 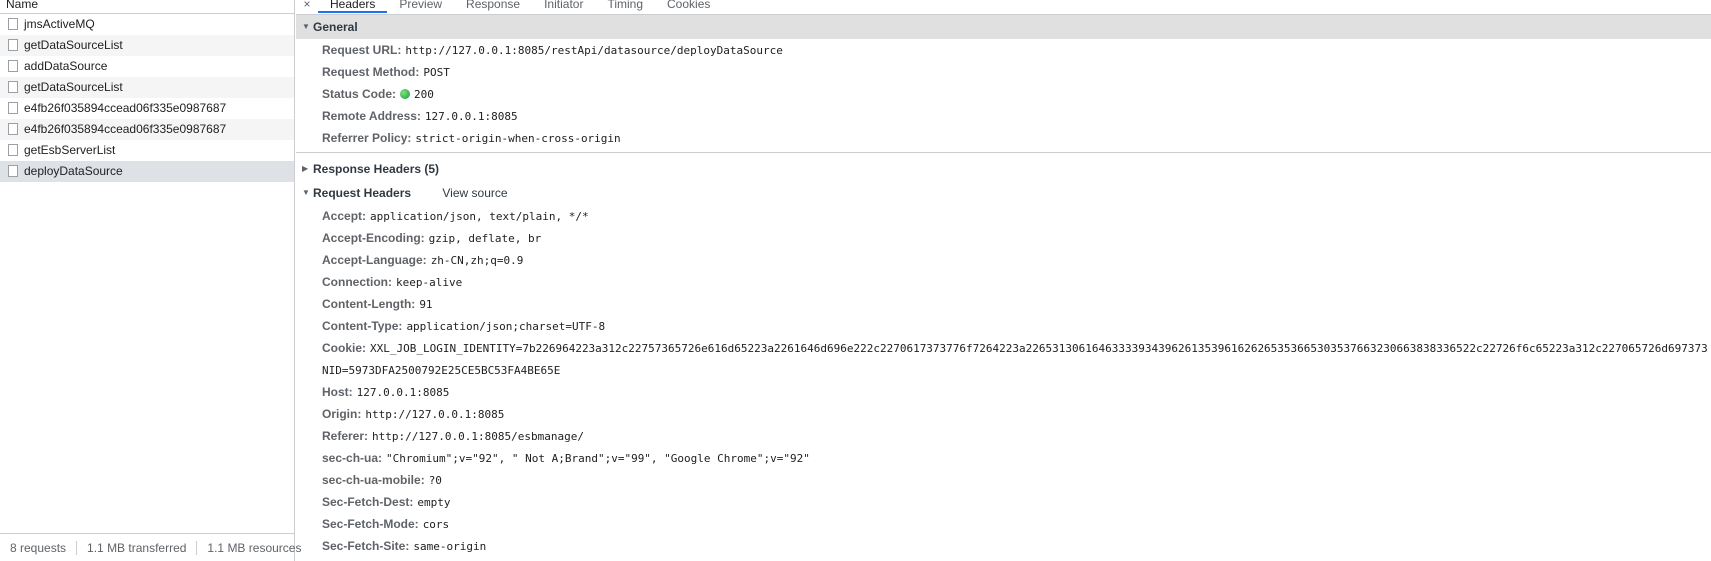 I want to click on request-method-row: Request Method: POST, so click(x=1003, y=72).